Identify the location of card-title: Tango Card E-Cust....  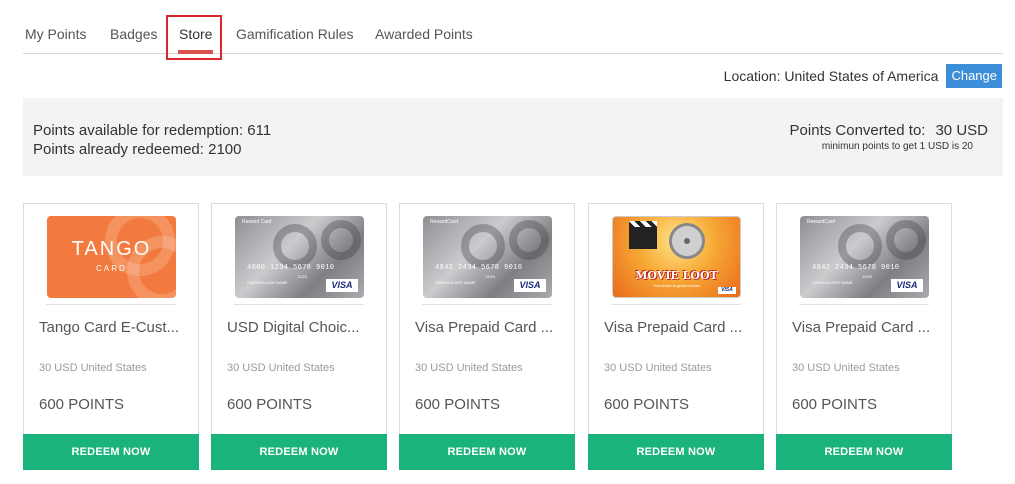
(113, 327).